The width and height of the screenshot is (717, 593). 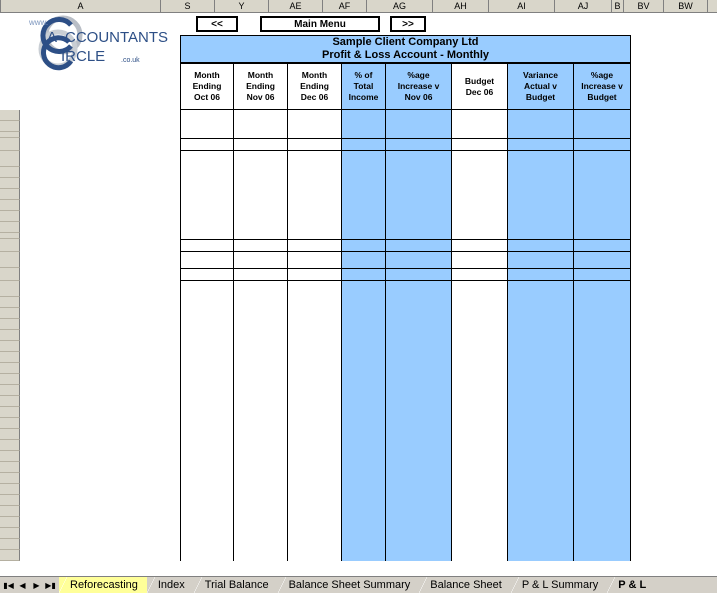 I want to click on column-header-a: A, so click(x=81, y=6).